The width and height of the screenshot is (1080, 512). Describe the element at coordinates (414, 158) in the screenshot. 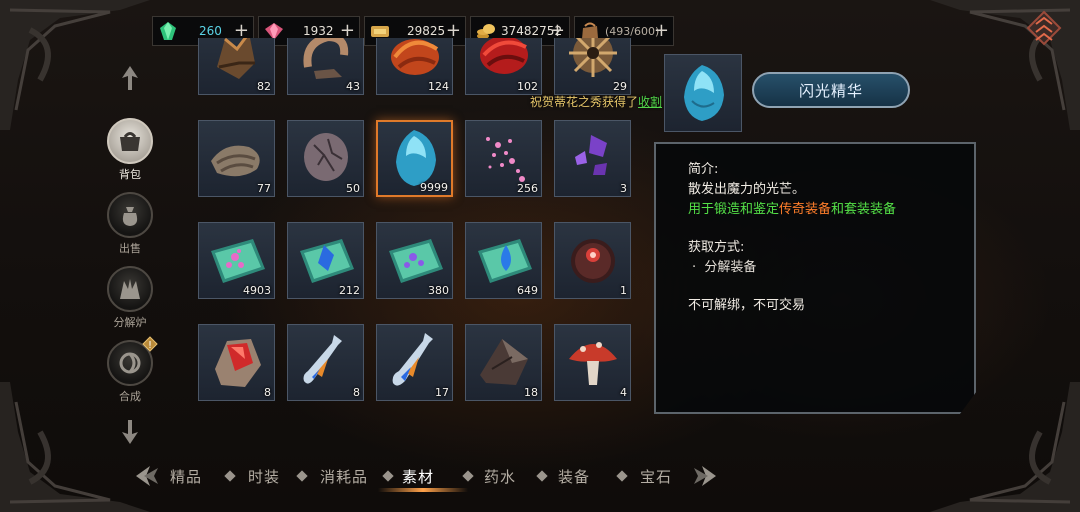

I see `inventory-slot-blue-gem-shard: 9999` at that location.